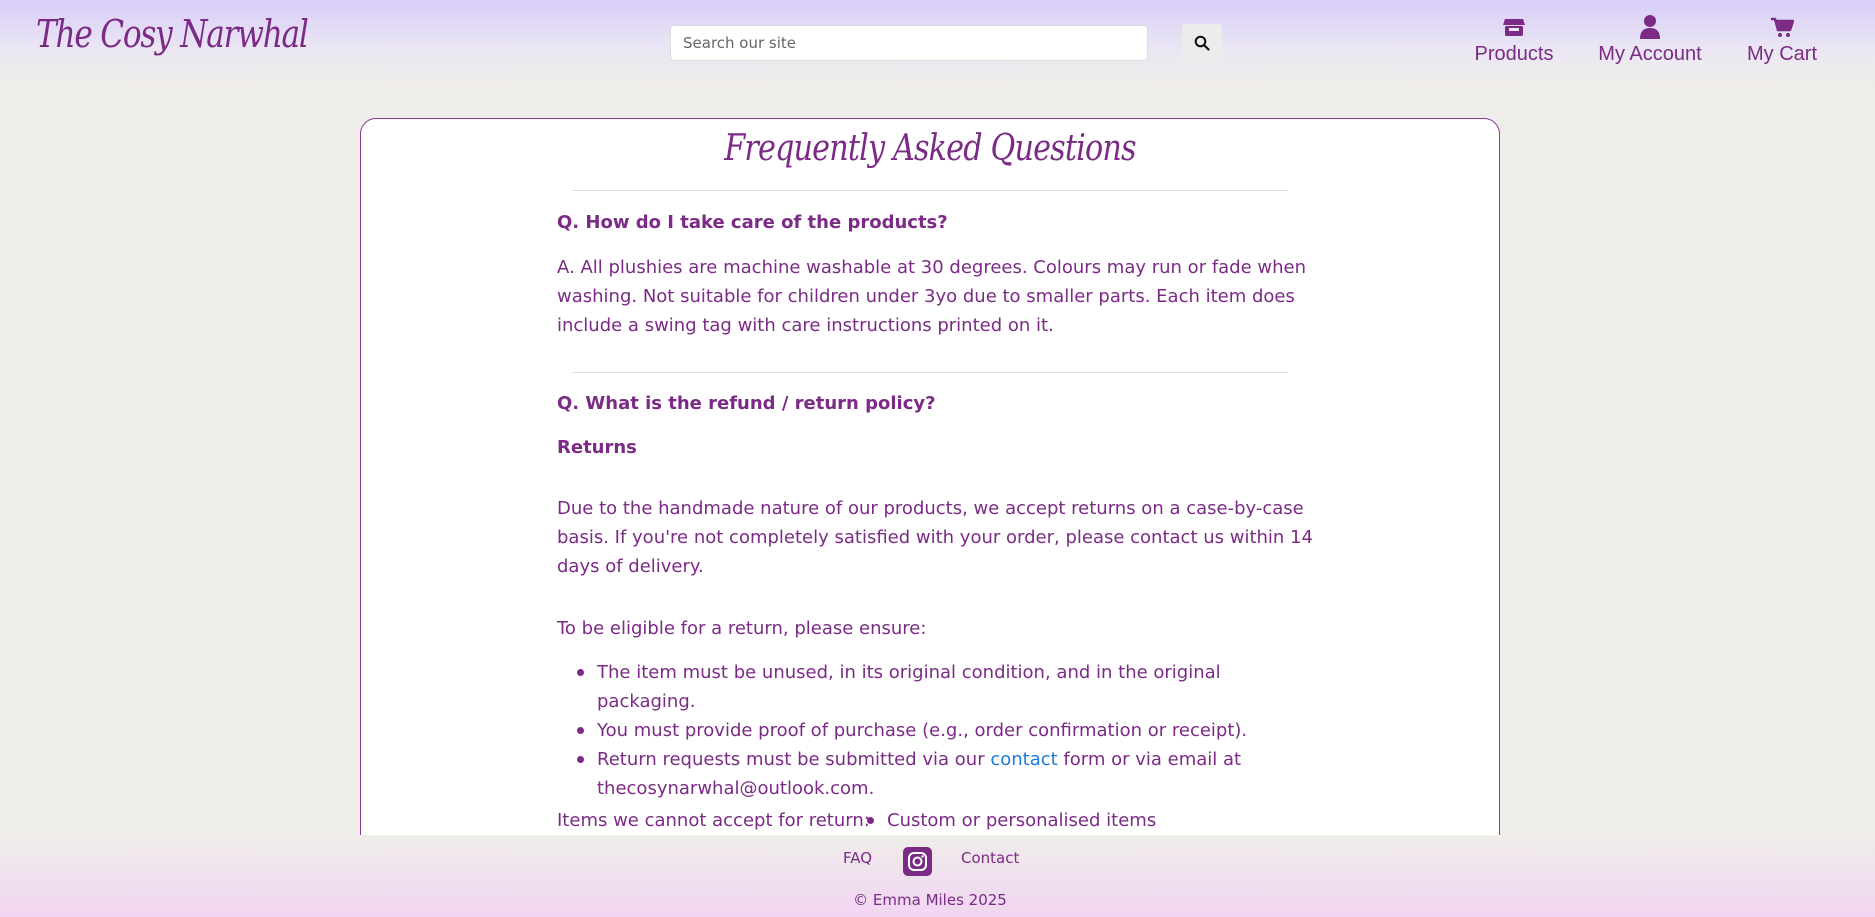 The height and width of the screenshot is (917, 1875). I want to click on not-accepted-list: Custom or personalised items, so click(1077, 820).